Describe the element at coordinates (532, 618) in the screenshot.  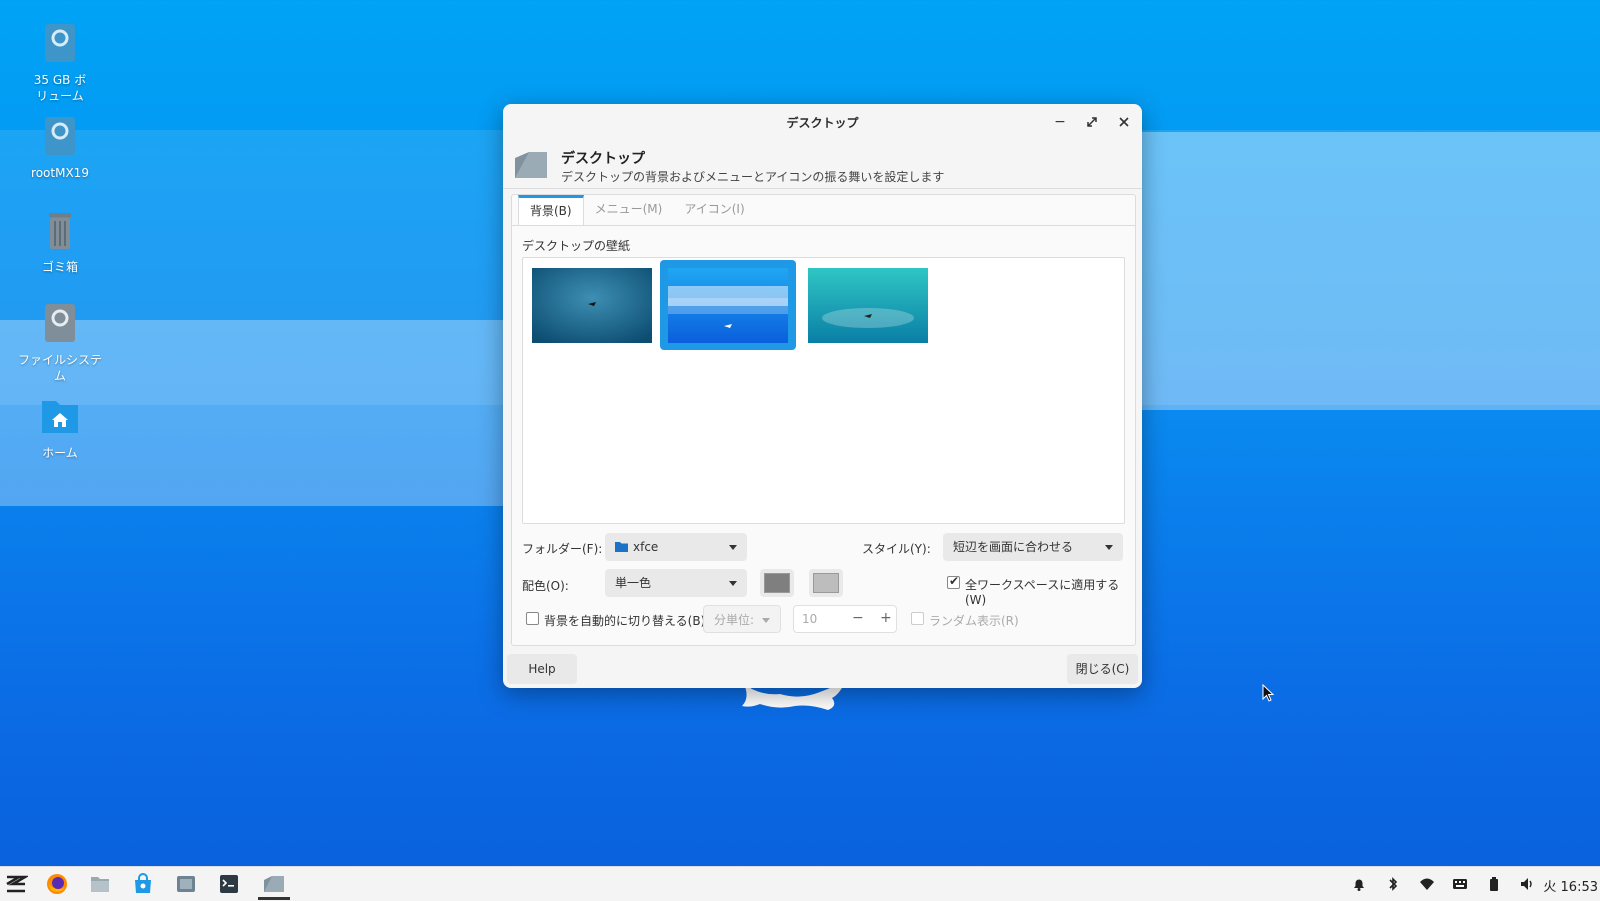
I see `auto-change-checkbox` at that location.